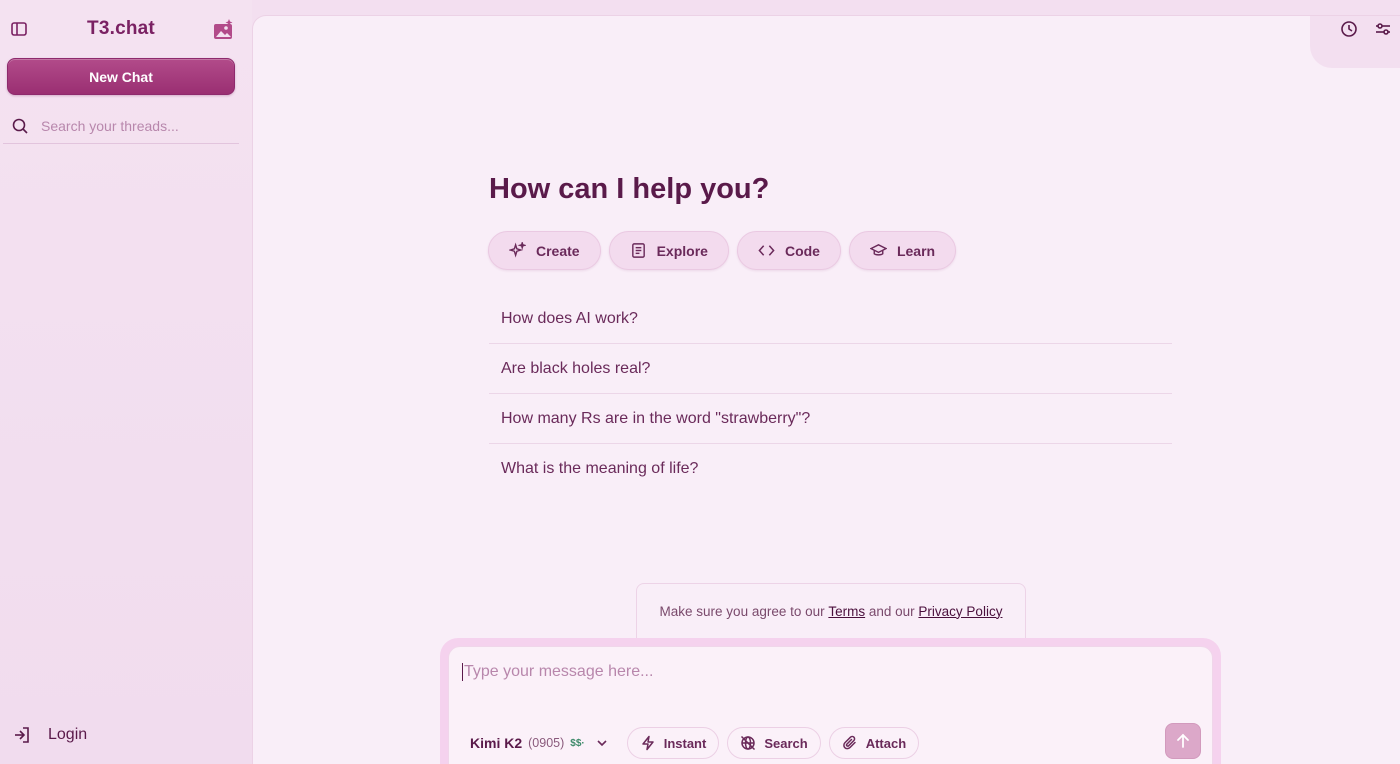 The height and width of the screenshot is (764, 1400). I want to click on code-button: Code, so click(788, 250).